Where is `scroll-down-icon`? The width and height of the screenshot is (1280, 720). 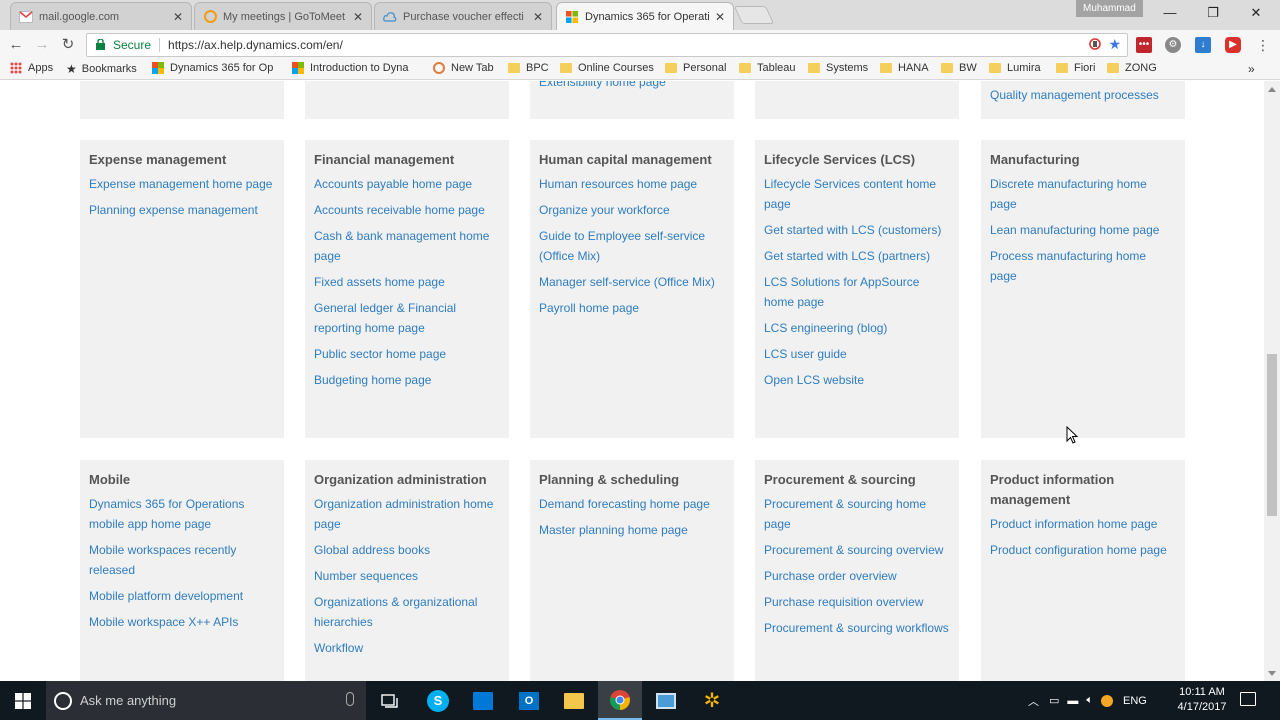 scroll-down-icon is located at coordinates (1272, 673).